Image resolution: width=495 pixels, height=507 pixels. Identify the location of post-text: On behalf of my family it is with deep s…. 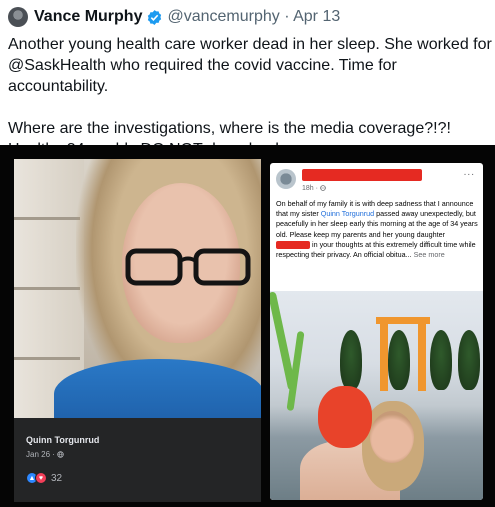
(377, 229).